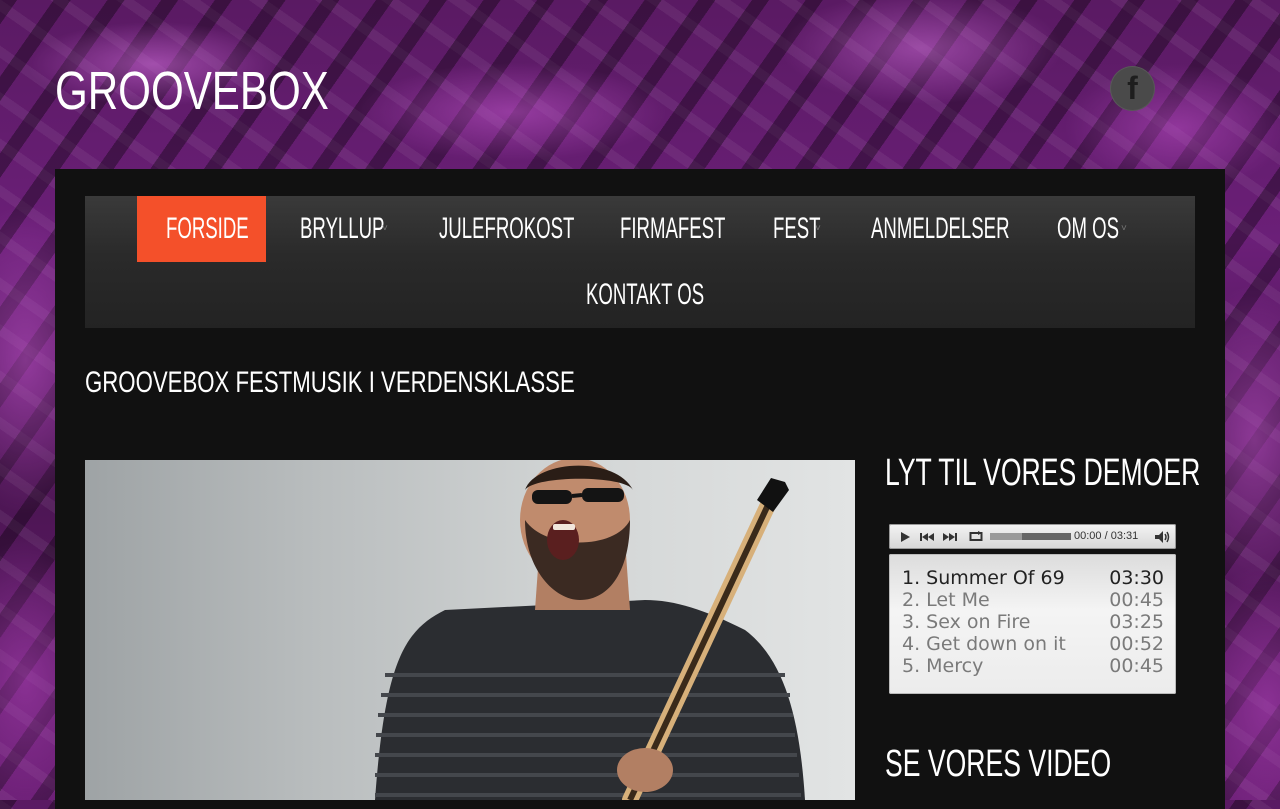  I want to click on nav-item-kontakt-os: KONTAKT OS, so click(681, 295).